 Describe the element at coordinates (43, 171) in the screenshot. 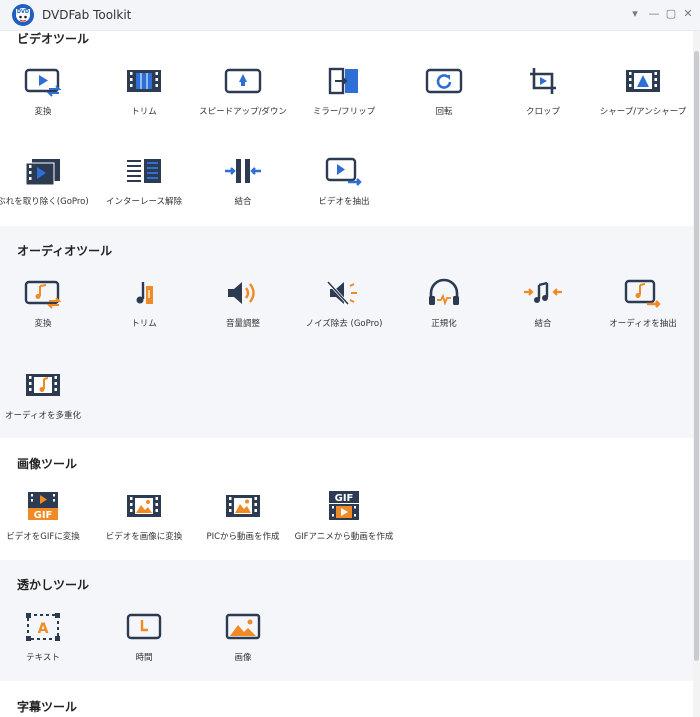

I see `stabilize-icon` at that location.